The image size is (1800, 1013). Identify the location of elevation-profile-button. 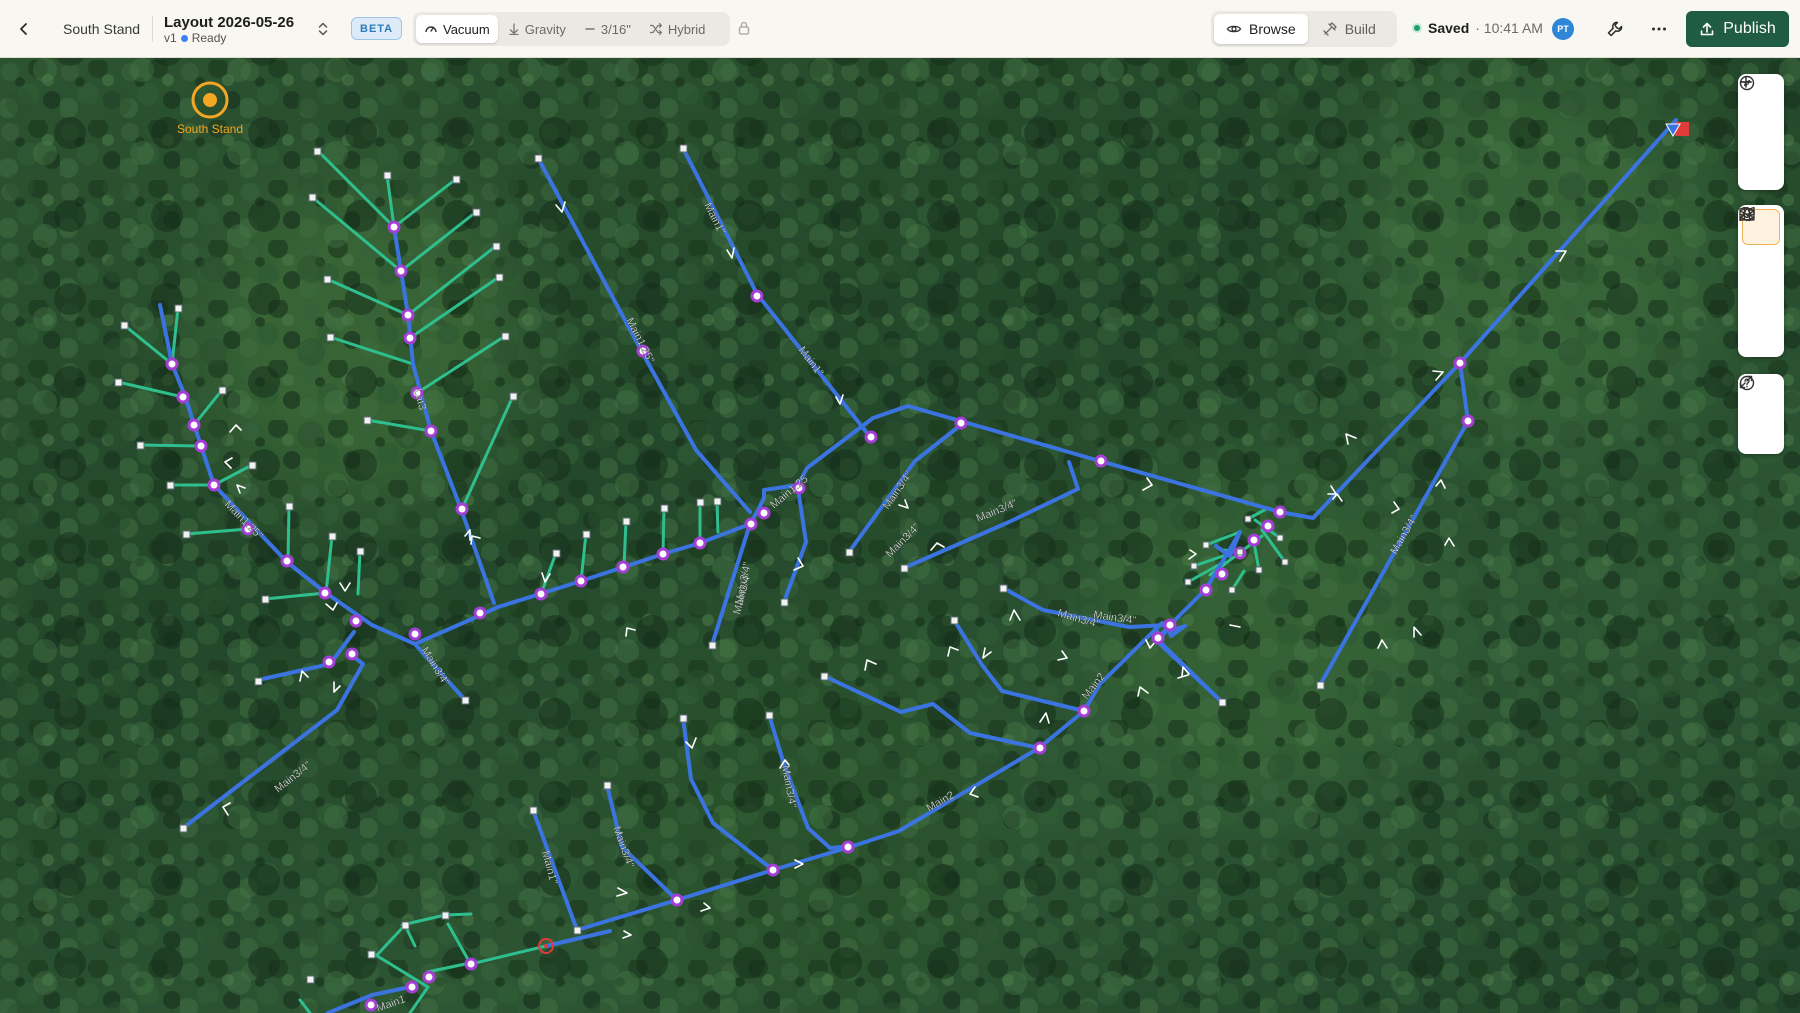
(1759, 281).